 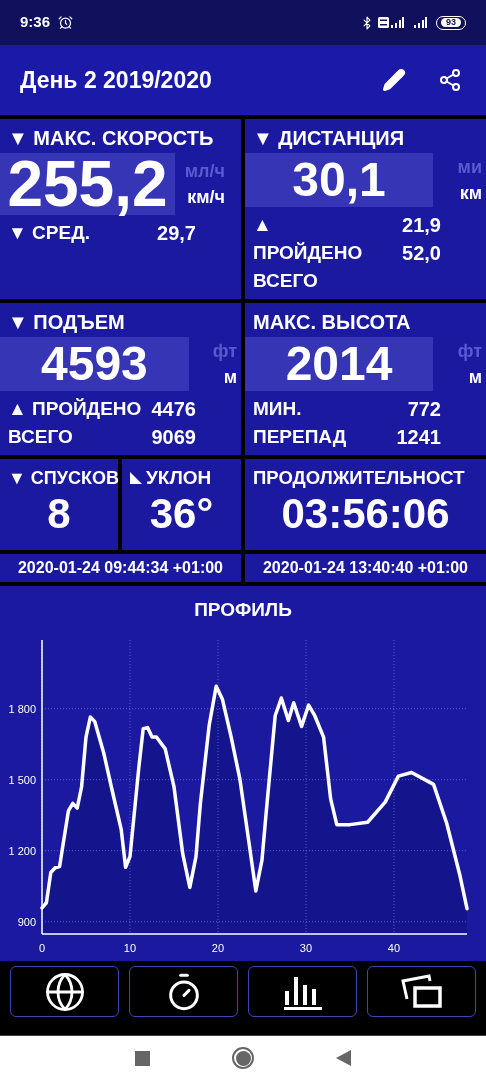 I want to click on main-value: 8, so click(x=59, y=514).